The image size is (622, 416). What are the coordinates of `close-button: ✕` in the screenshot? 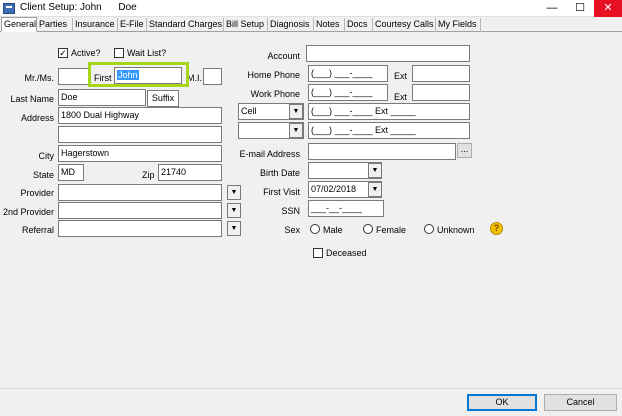 It's located at (608, 8).